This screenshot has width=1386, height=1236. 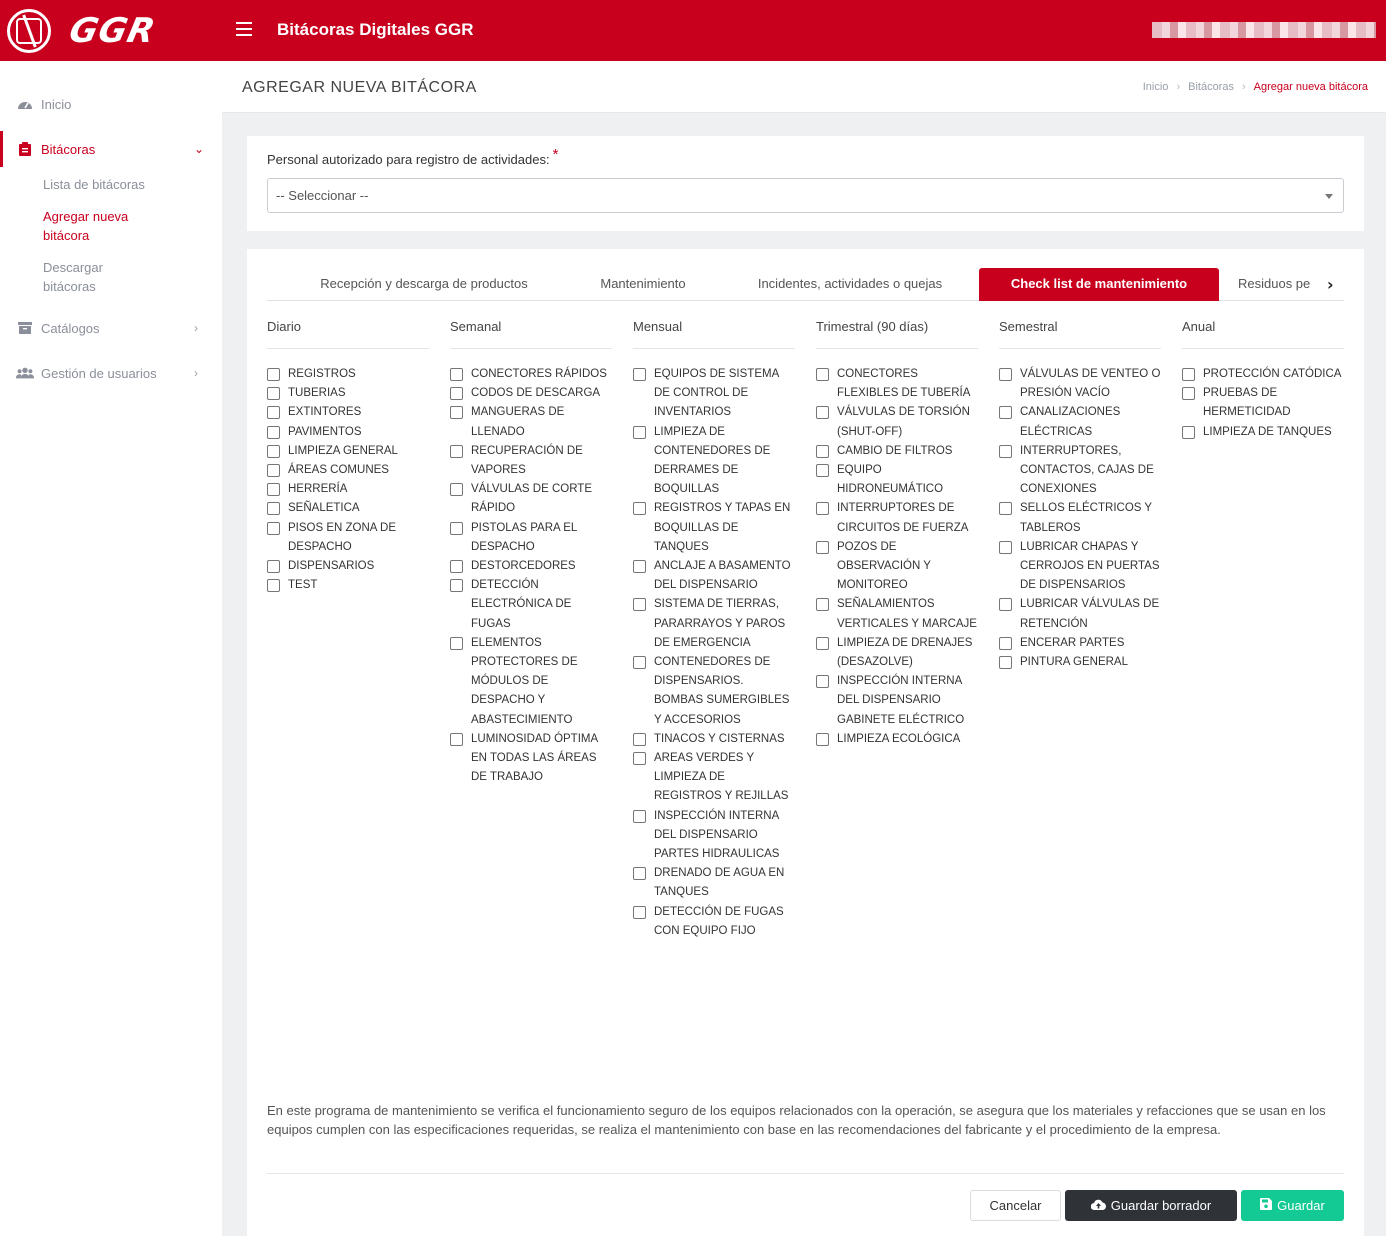 I want to click on checklist-item: CODOS DE DESCARGA, so click(x=531, y=393).